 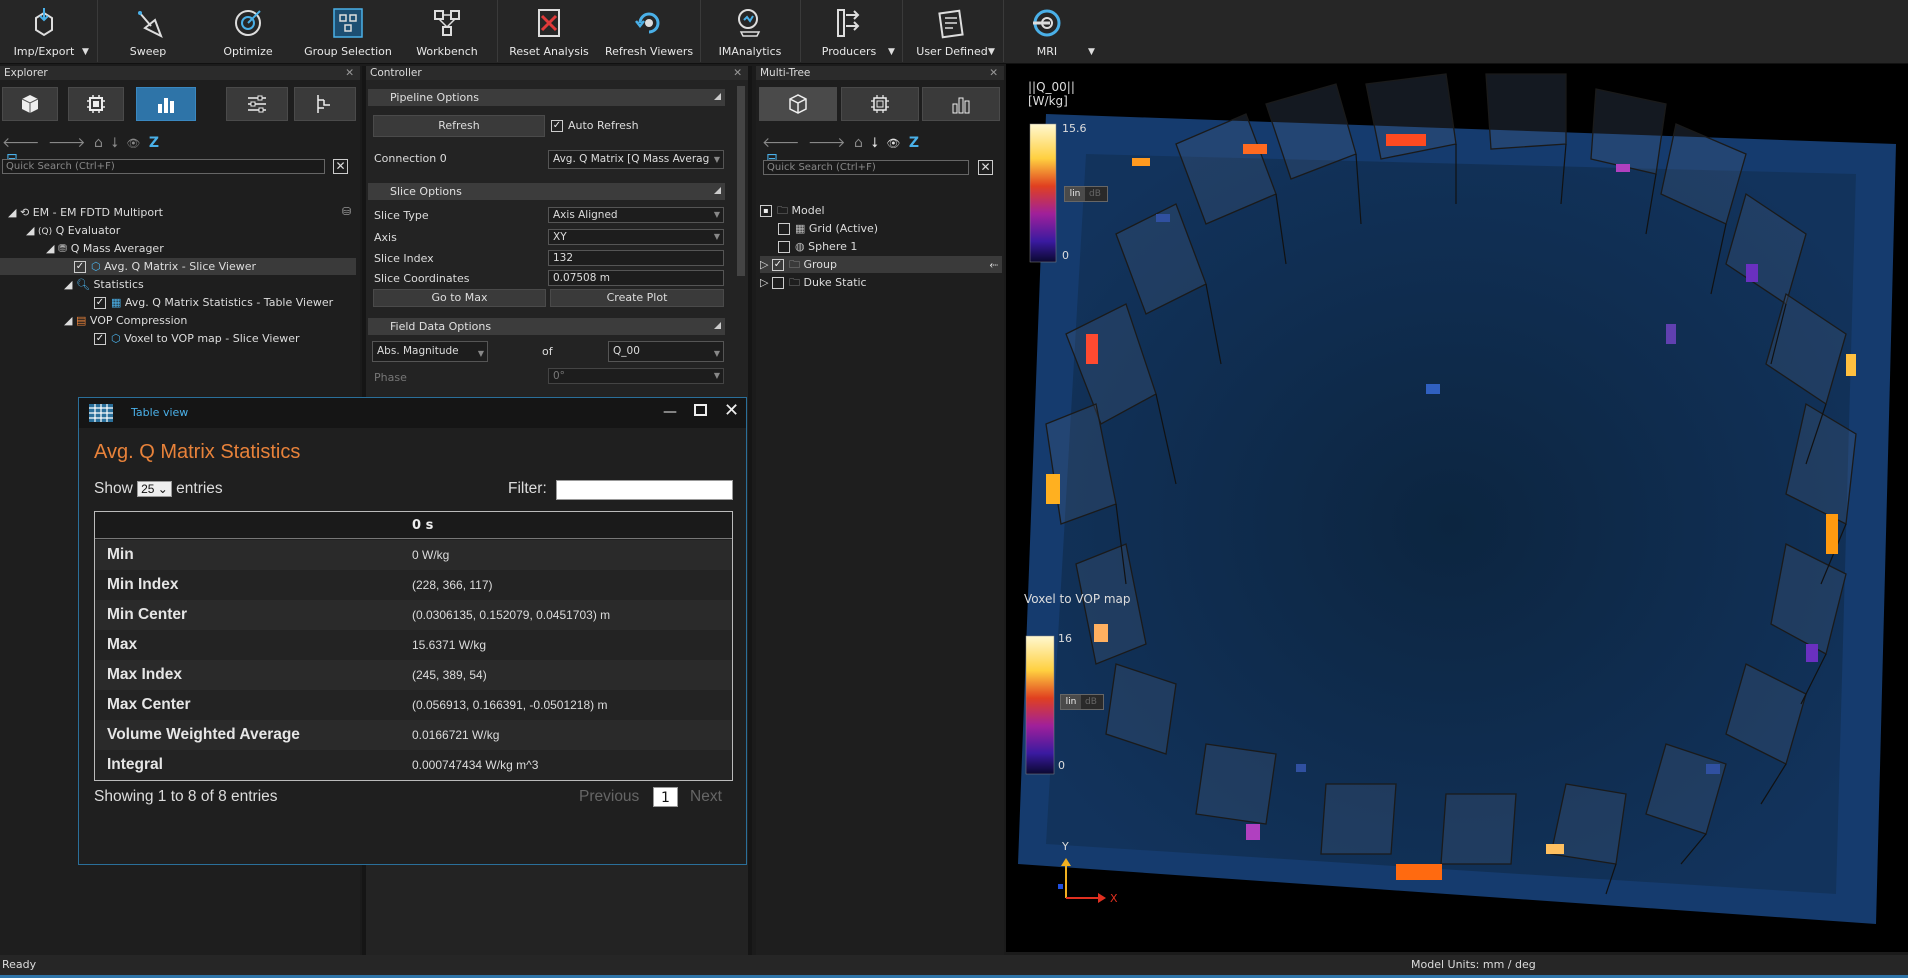 I want to click on tab-tree, so click(x=325, y=104).